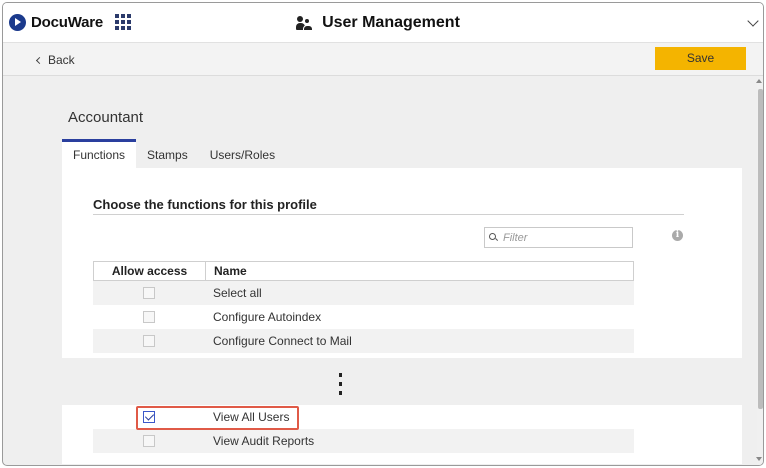 The width and height of the screenshot is (766, 468). I want to click on profile-name: Accountant, so click(106, 117).